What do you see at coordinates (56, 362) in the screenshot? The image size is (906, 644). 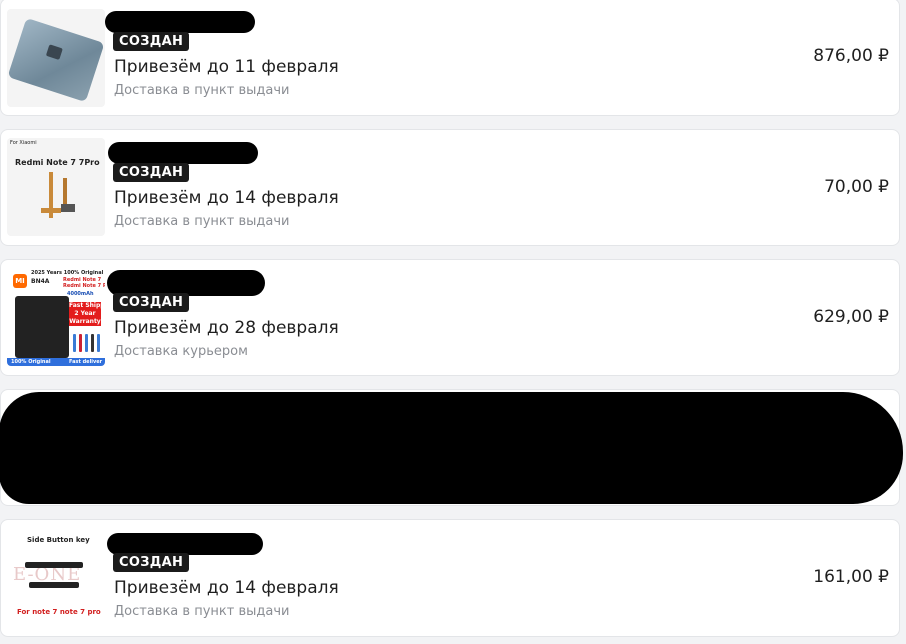 I see `thumb-footer-bar: 100% Original Fast deliver` at bounding box center [56, 362].